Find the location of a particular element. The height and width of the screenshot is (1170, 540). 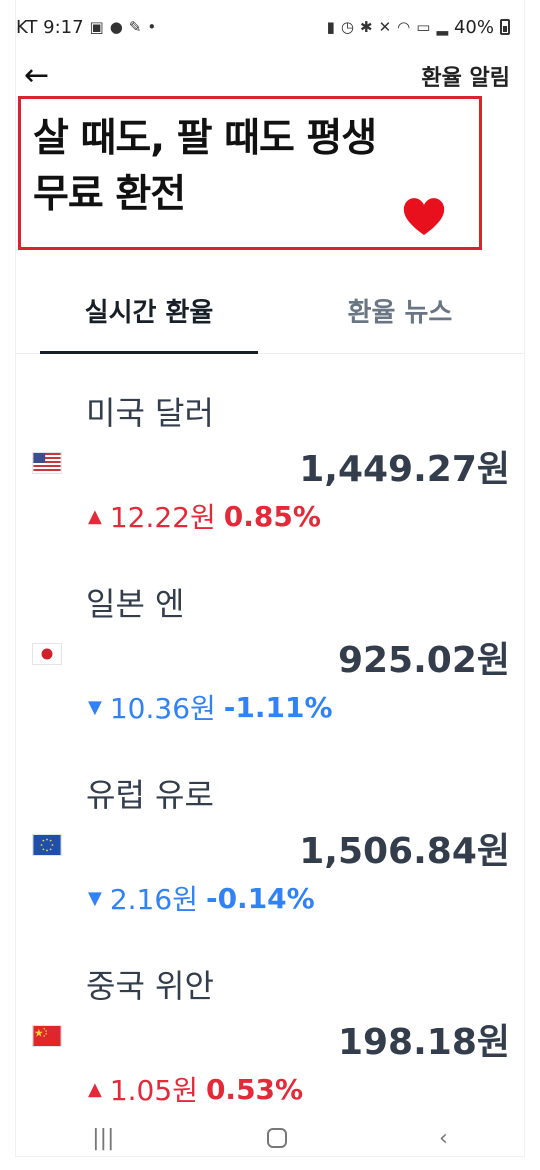

change-percent: -1.11% is located at coordinates (278, 707).